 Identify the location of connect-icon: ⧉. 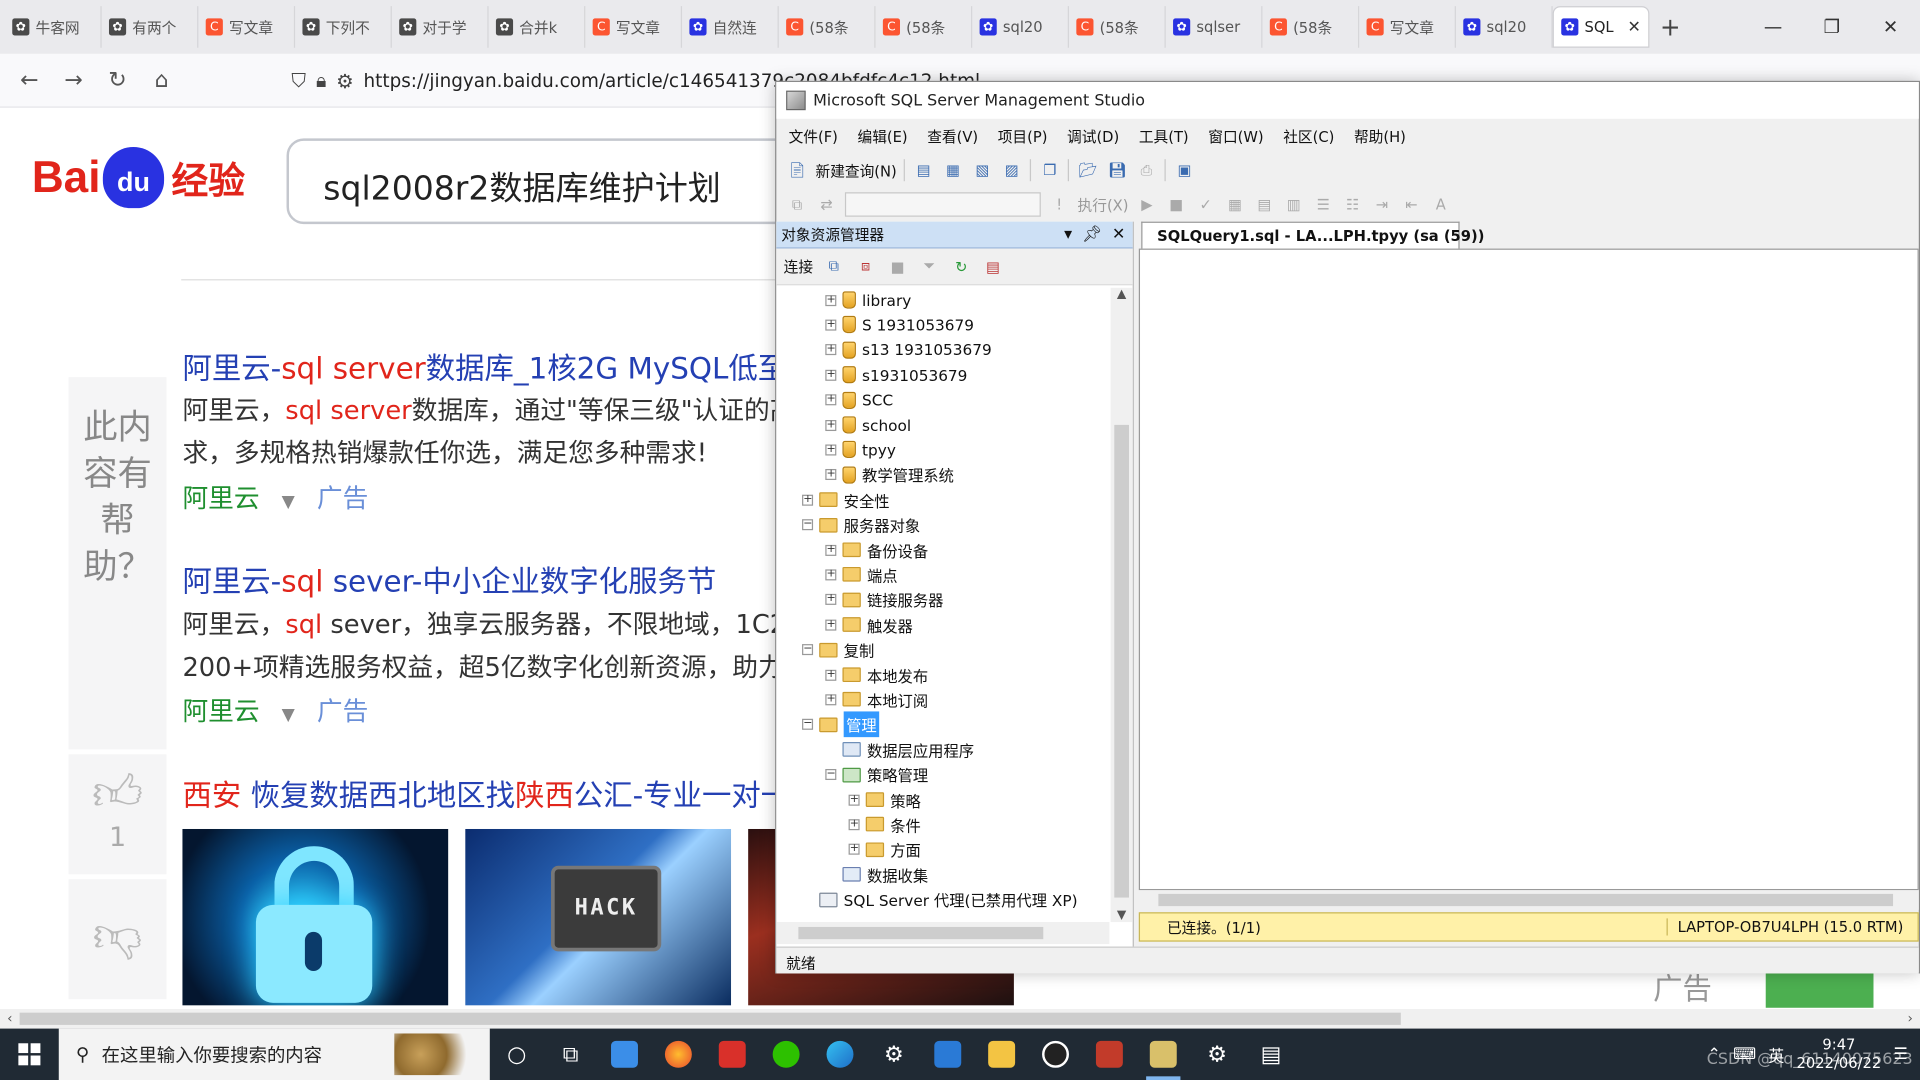
(797, 204).